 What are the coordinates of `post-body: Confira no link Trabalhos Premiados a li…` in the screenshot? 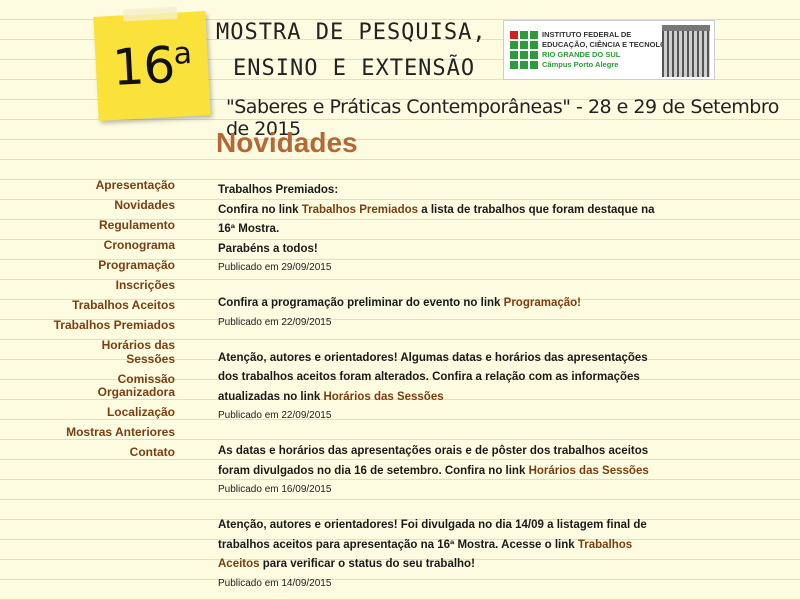 It's located at (436, 219).